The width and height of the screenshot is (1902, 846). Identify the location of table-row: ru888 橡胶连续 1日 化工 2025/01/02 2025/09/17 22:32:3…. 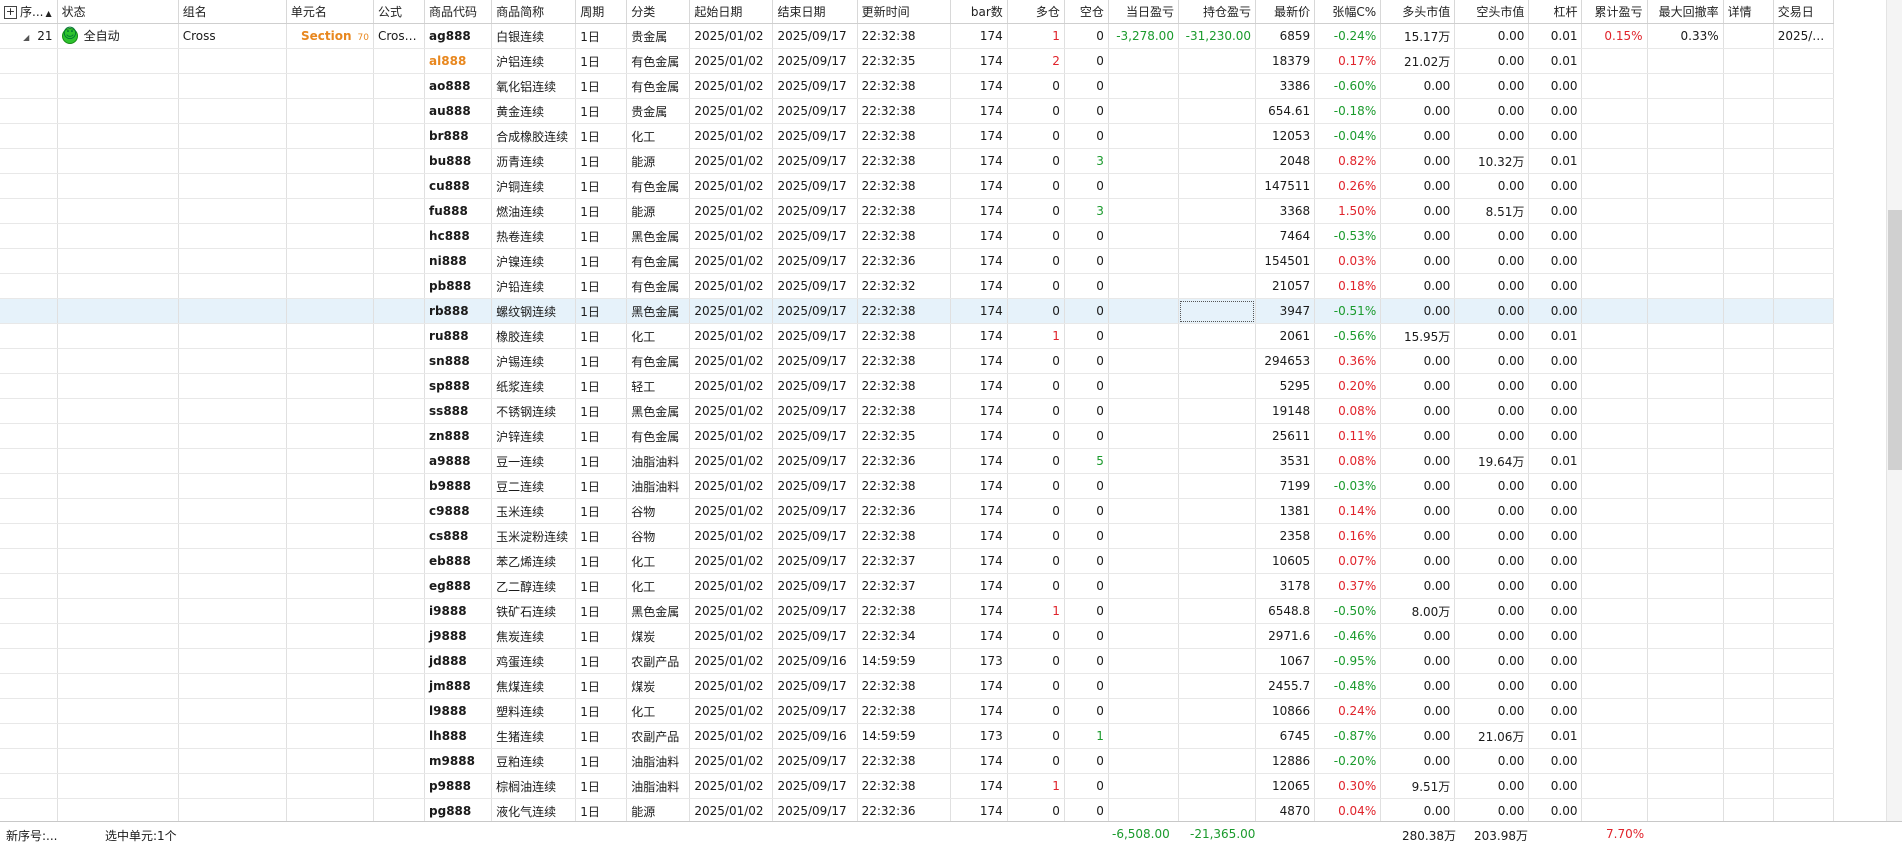
(917, 336).